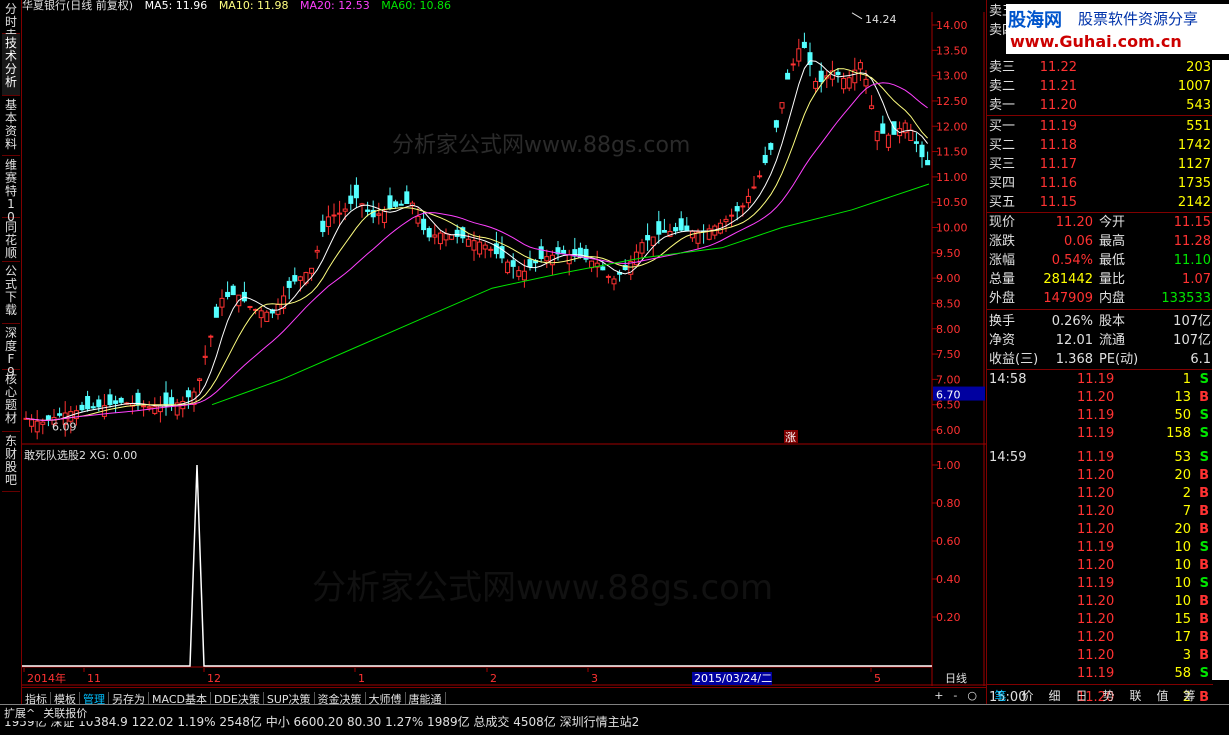  I want to click on left-tab-2: 基本资料, so click(11, 126).